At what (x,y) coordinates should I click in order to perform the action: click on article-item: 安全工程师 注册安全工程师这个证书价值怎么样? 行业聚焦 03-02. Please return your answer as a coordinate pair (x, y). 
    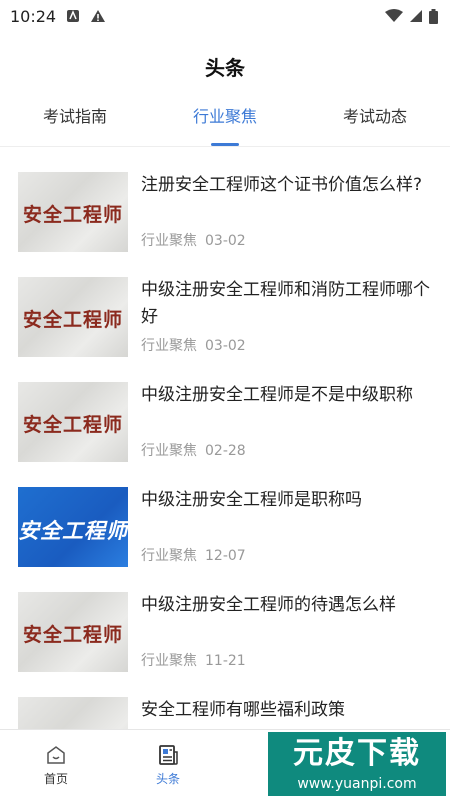
    Looking at the image, I should click on (225, 212).